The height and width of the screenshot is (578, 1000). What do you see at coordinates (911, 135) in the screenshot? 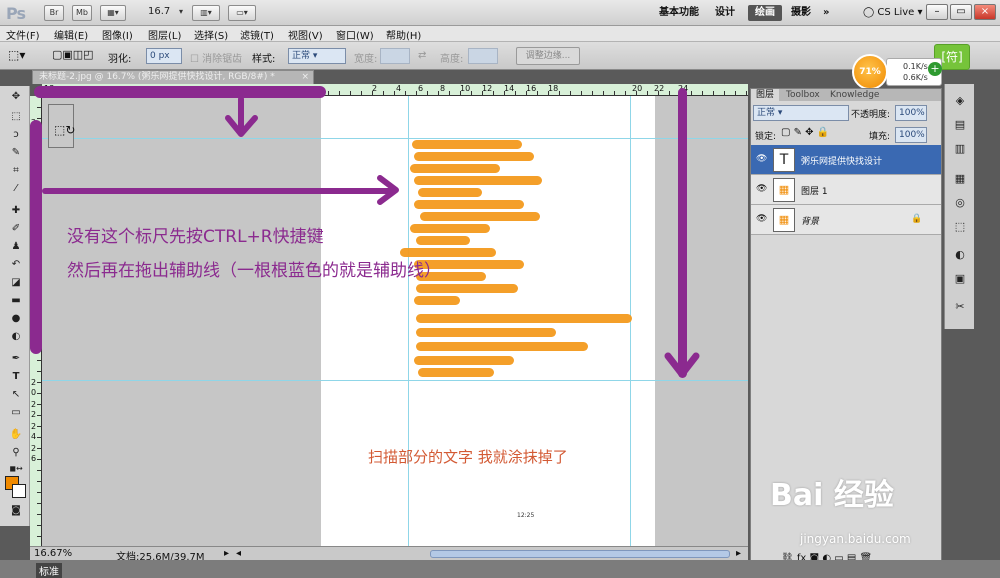
I see `fill-input: 100%` at bounding box center [911, 135].